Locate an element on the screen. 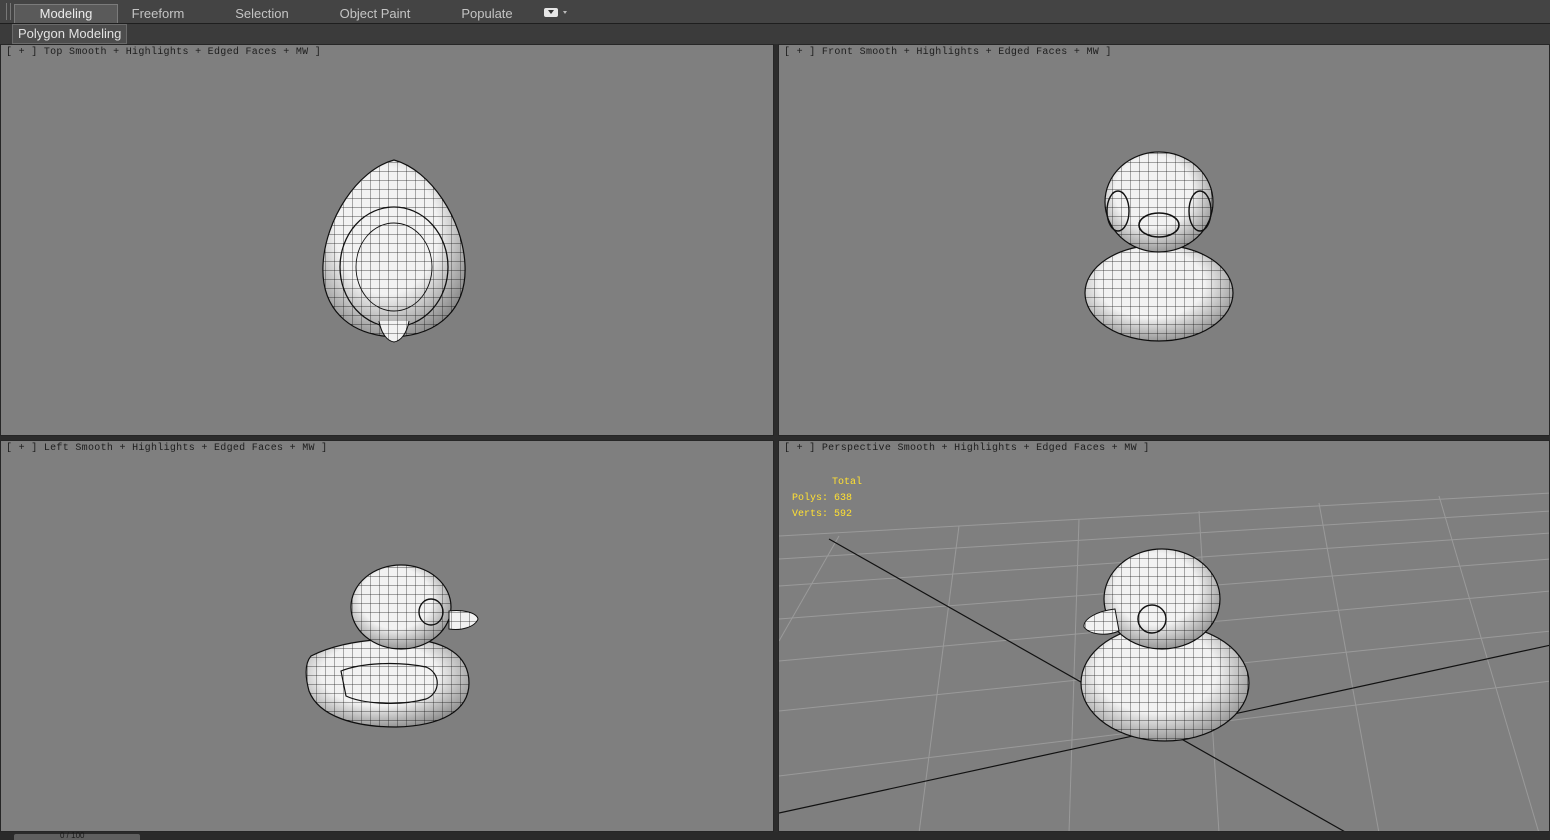 Image resolution: width=1550 pixels, height=840 pixels. tab-modeling: Modeling is located at coordinates (66, 13).